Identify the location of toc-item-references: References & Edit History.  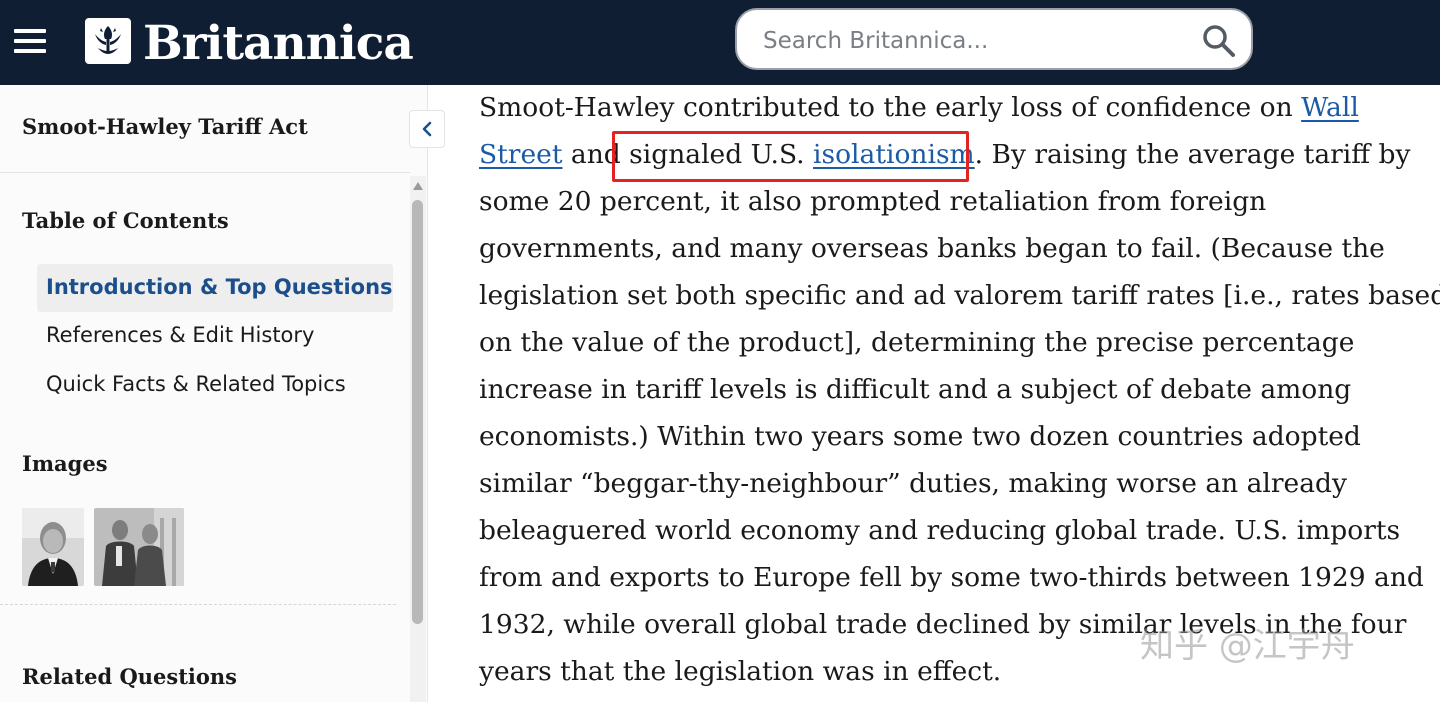
(180, 335).